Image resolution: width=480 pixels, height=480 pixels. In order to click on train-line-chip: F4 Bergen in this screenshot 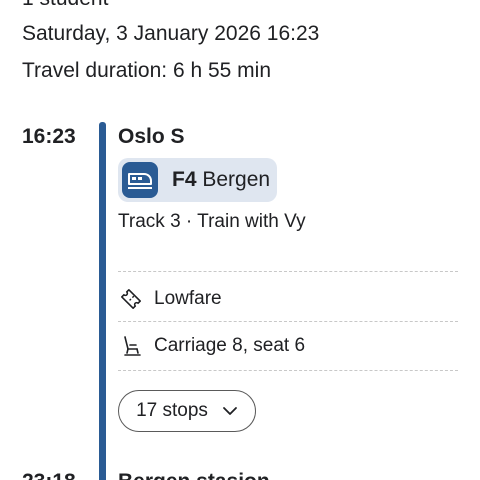, I will do `click(197, 180)`.